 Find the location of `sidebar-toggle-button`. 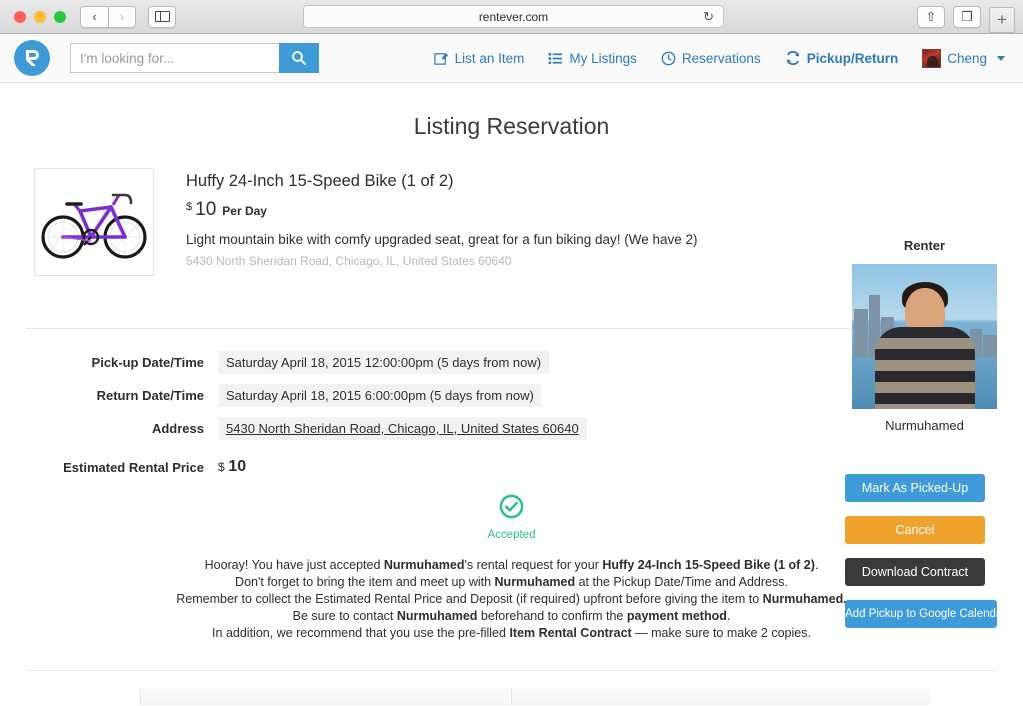

sidebar-toggle-button is located at coordinates (162, 16).